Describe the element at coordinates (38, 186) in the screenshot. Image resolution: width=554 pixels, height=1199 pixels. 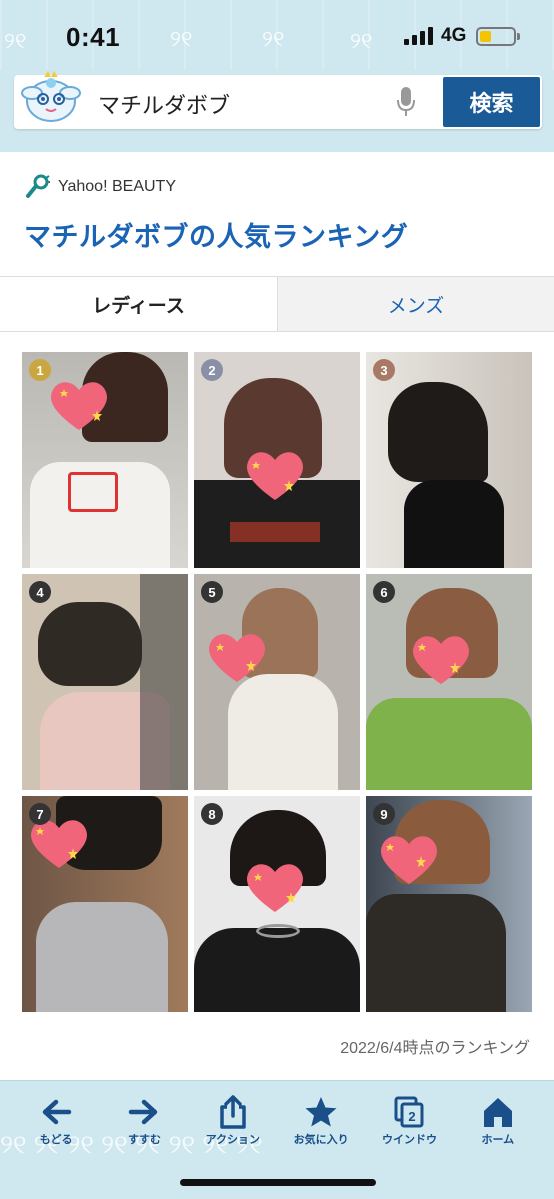
I see `hair-dryer-icon` at that location.